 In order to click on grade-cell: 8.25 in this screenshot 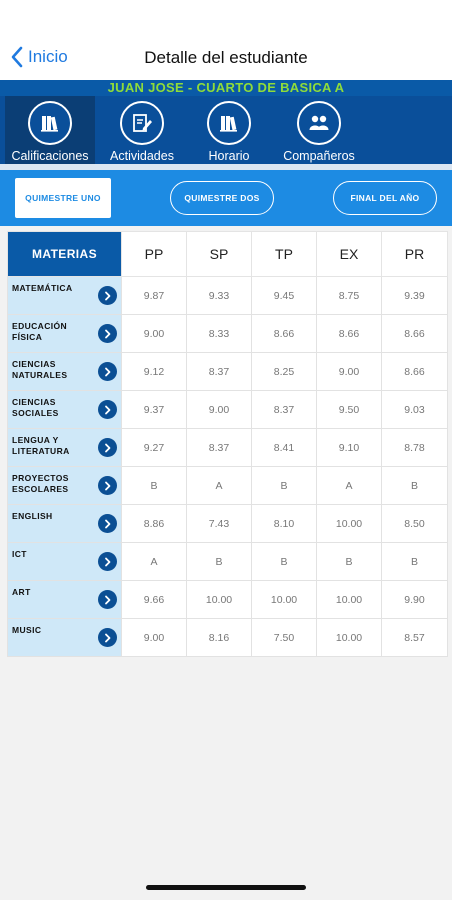, I will do `click(284, 371)`.